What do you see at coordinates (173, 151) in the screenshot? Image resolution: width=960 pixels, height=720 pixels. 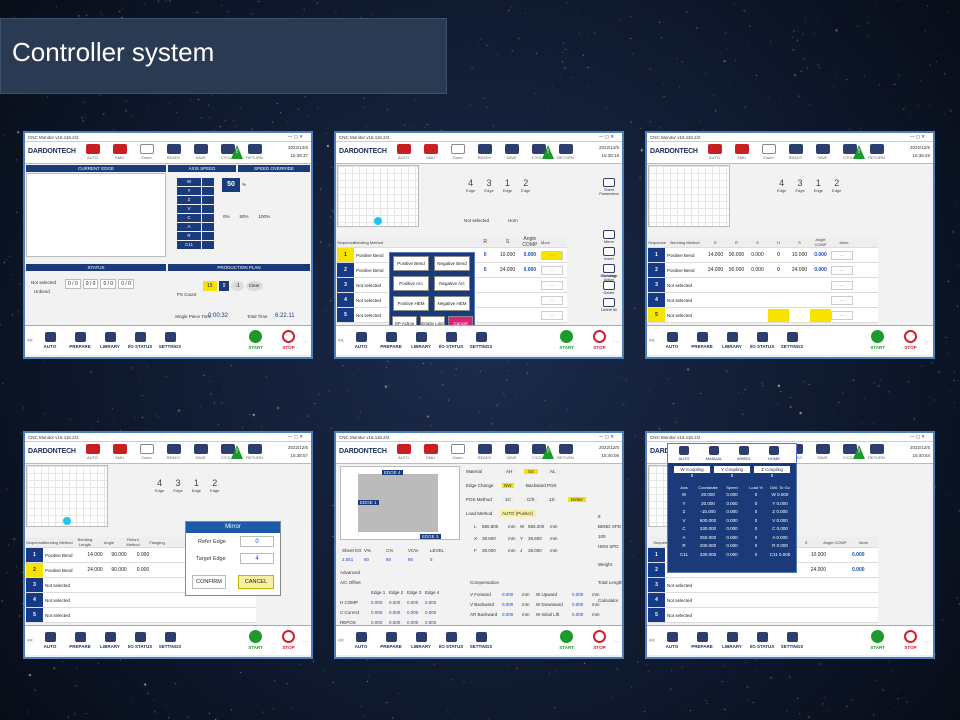 I see `toolbar-ready: READY` at bounding box center [173, 151].